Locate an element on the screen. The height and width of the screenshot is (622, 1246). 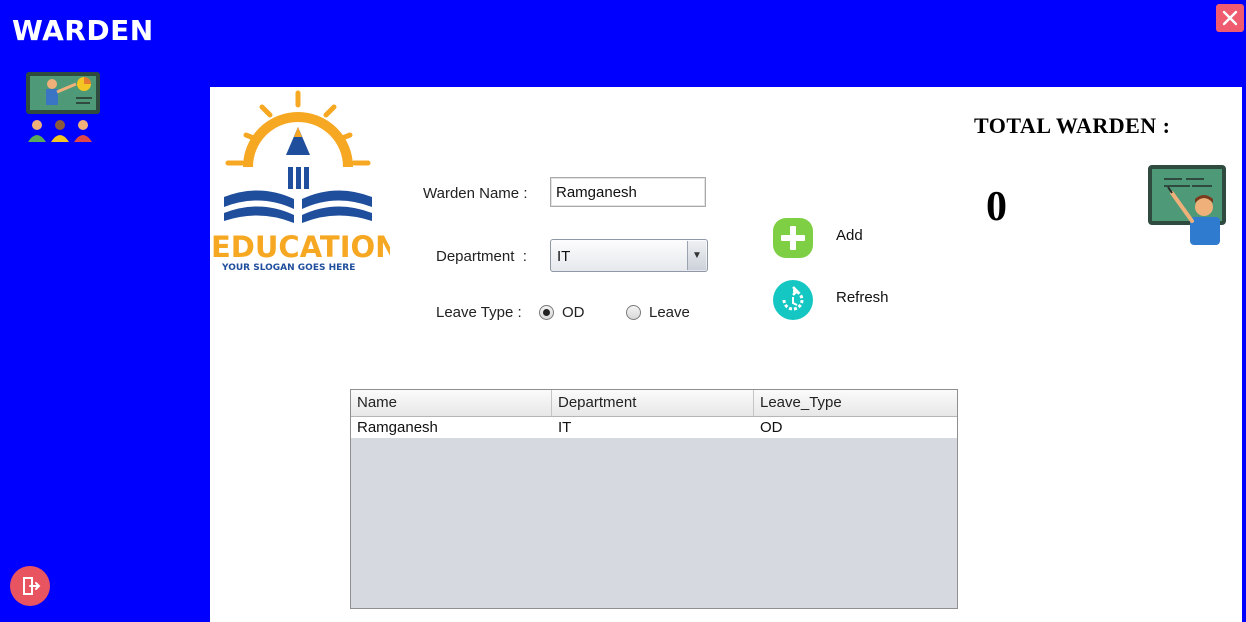
refresh-button is located at coordinates (793, 302).